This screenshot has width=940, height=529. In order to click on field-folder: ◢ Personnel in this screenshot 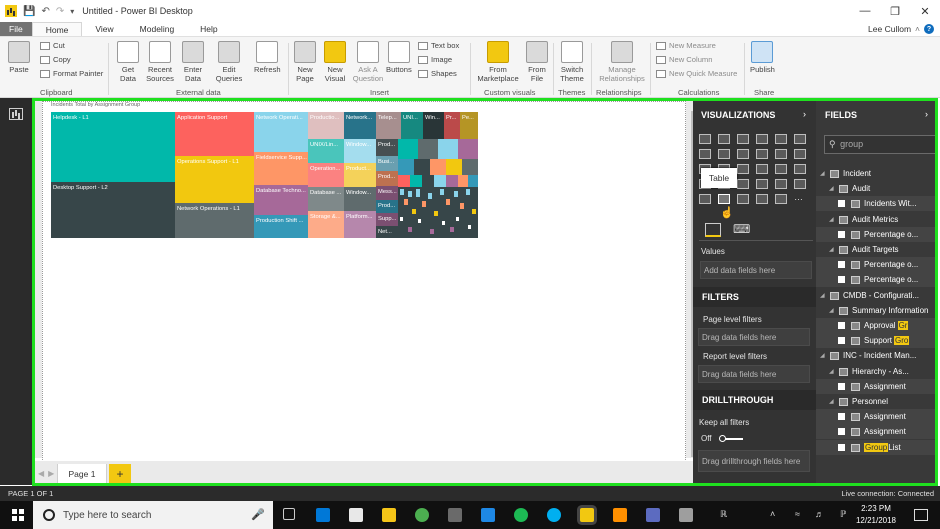, I will do `click(877, 401)`.